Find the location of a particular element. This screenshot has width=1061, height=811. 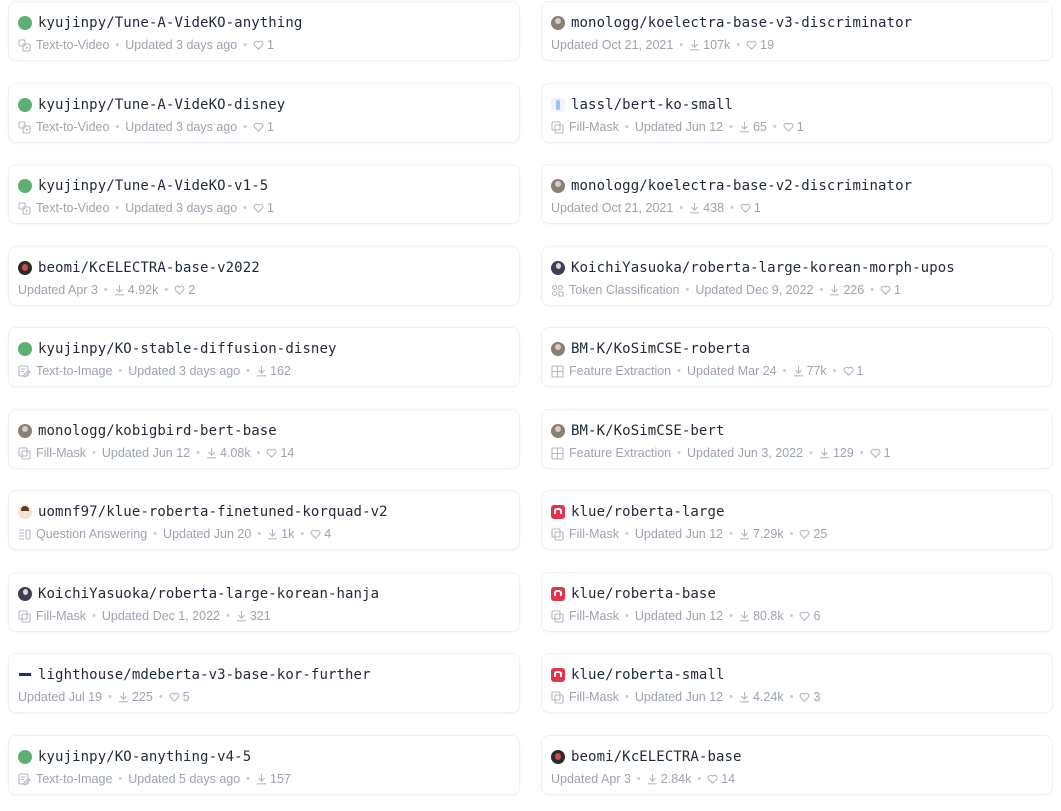

task-tag: Token Classification is located at coordinates (615, 290).